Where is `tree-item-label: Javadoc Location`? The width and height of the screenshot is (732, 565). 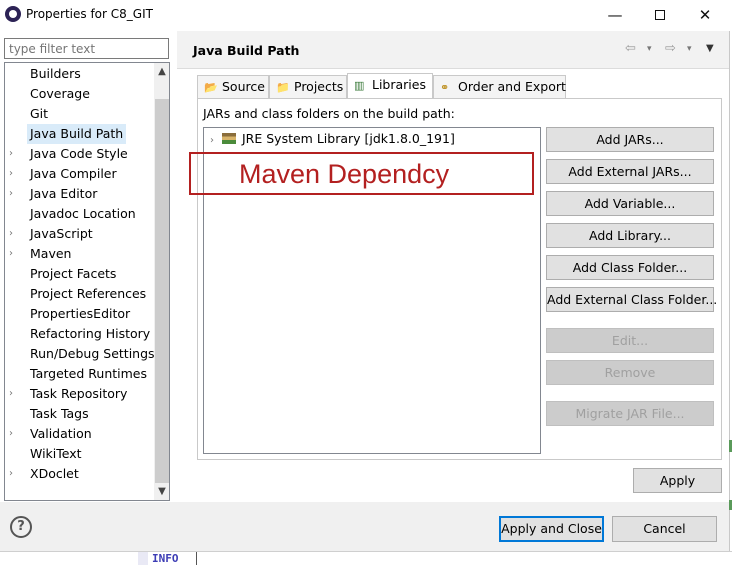
tree-item-label: Javadoc Location is located at coordinates (83, 213).